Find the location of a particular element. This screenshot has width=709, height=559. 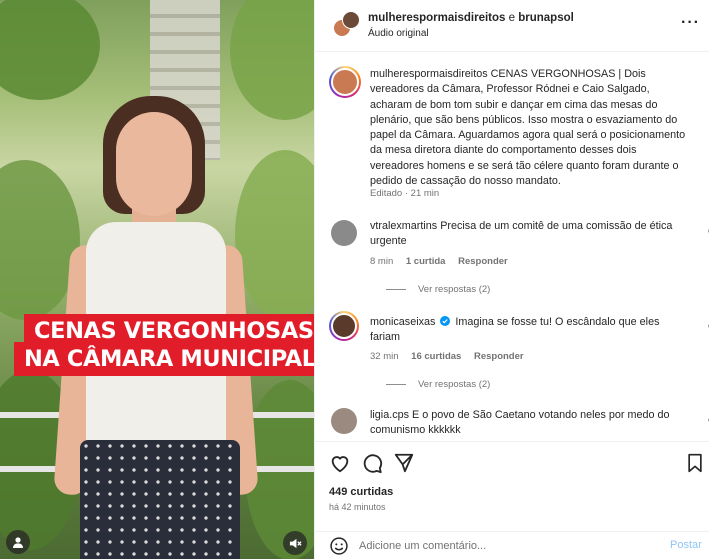

post-time: há 42 minutos is located at coordinates (357, 507).